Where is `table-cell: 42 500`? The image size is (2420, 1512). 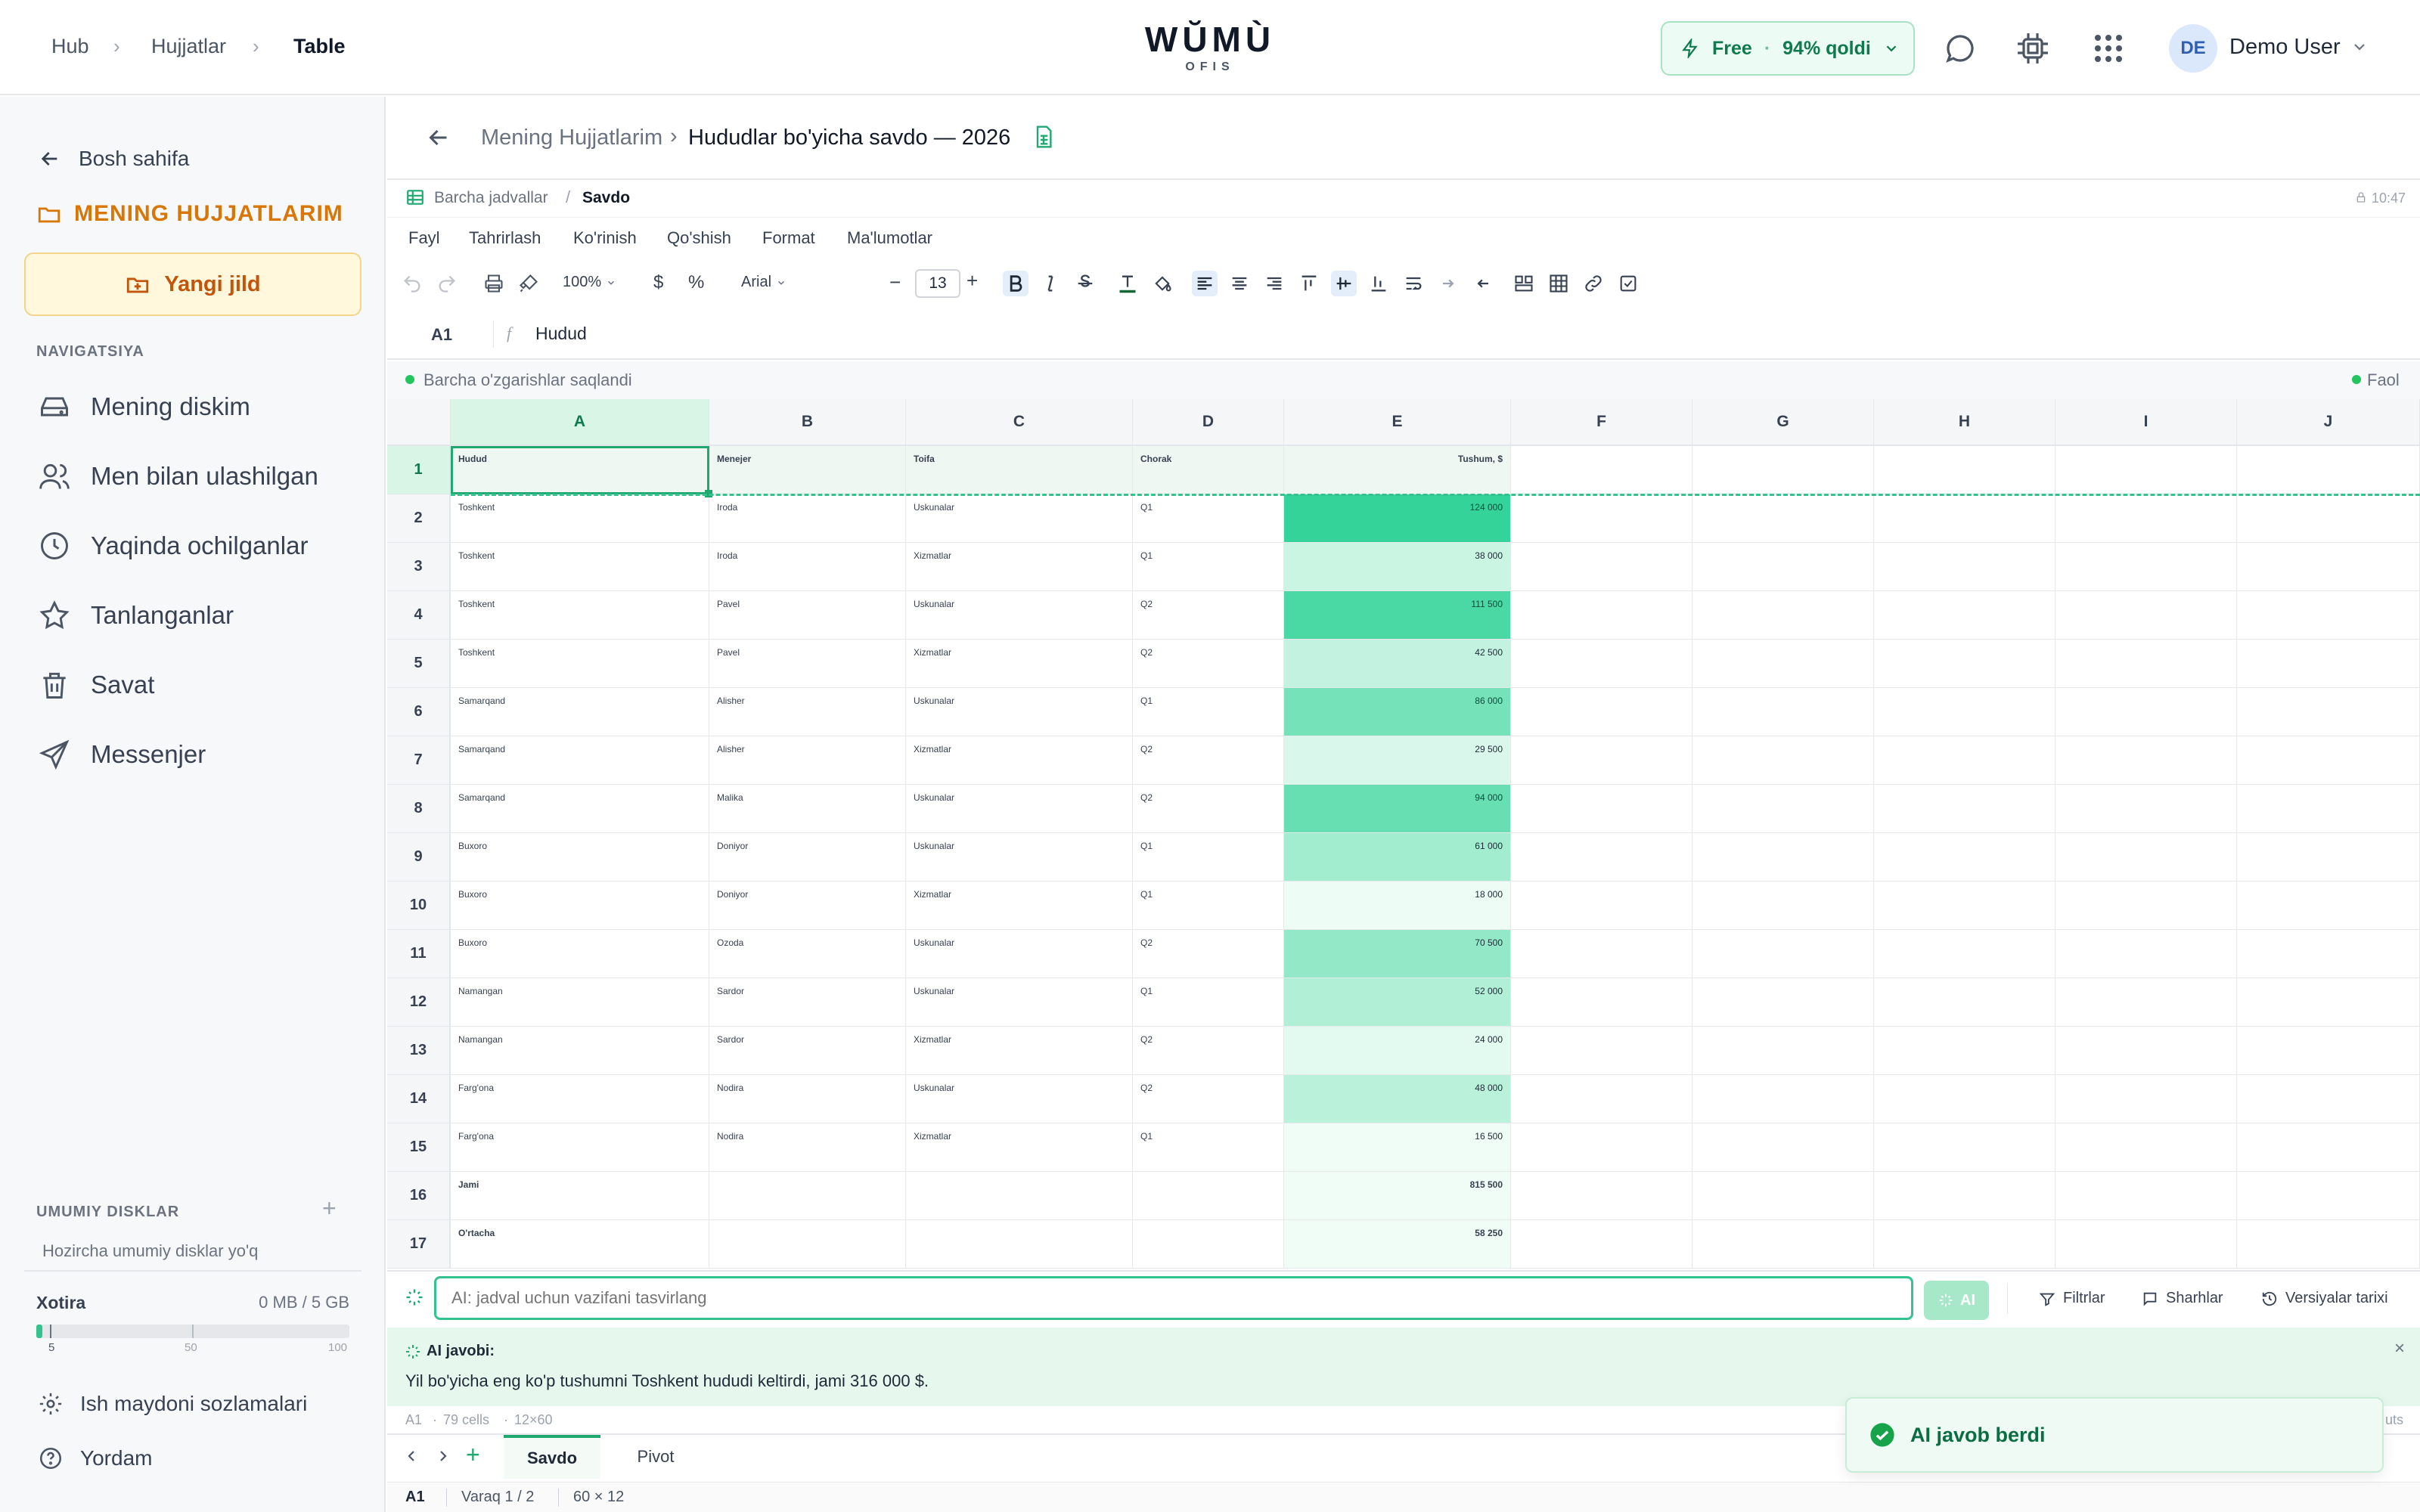
table-cell: 42 500 is located at coordinates (1397, 664).